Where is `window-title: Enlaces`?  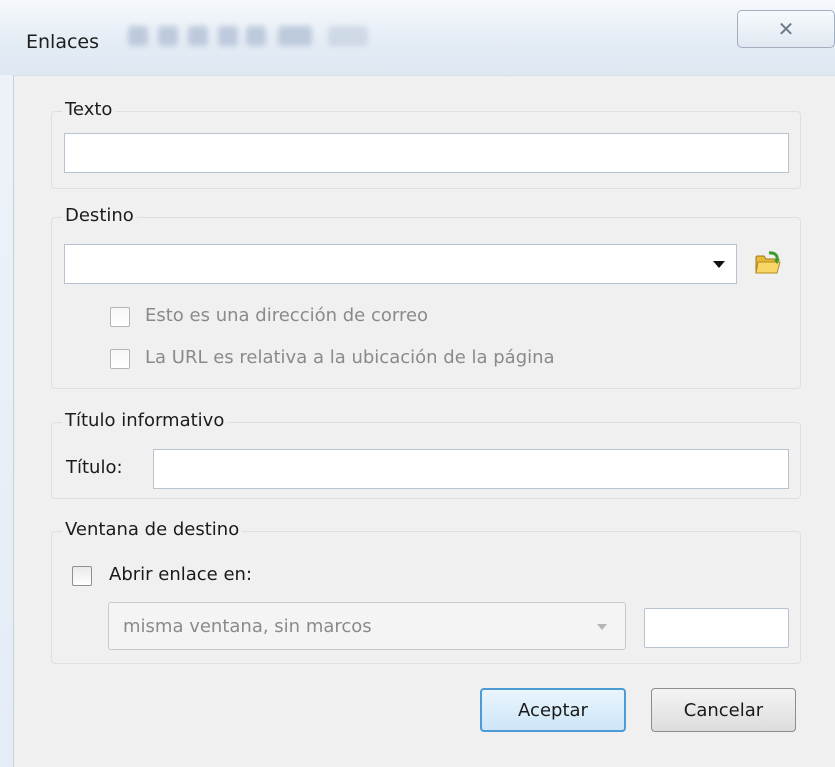 window-title: Enlaces is located at coordinates (63, 42).